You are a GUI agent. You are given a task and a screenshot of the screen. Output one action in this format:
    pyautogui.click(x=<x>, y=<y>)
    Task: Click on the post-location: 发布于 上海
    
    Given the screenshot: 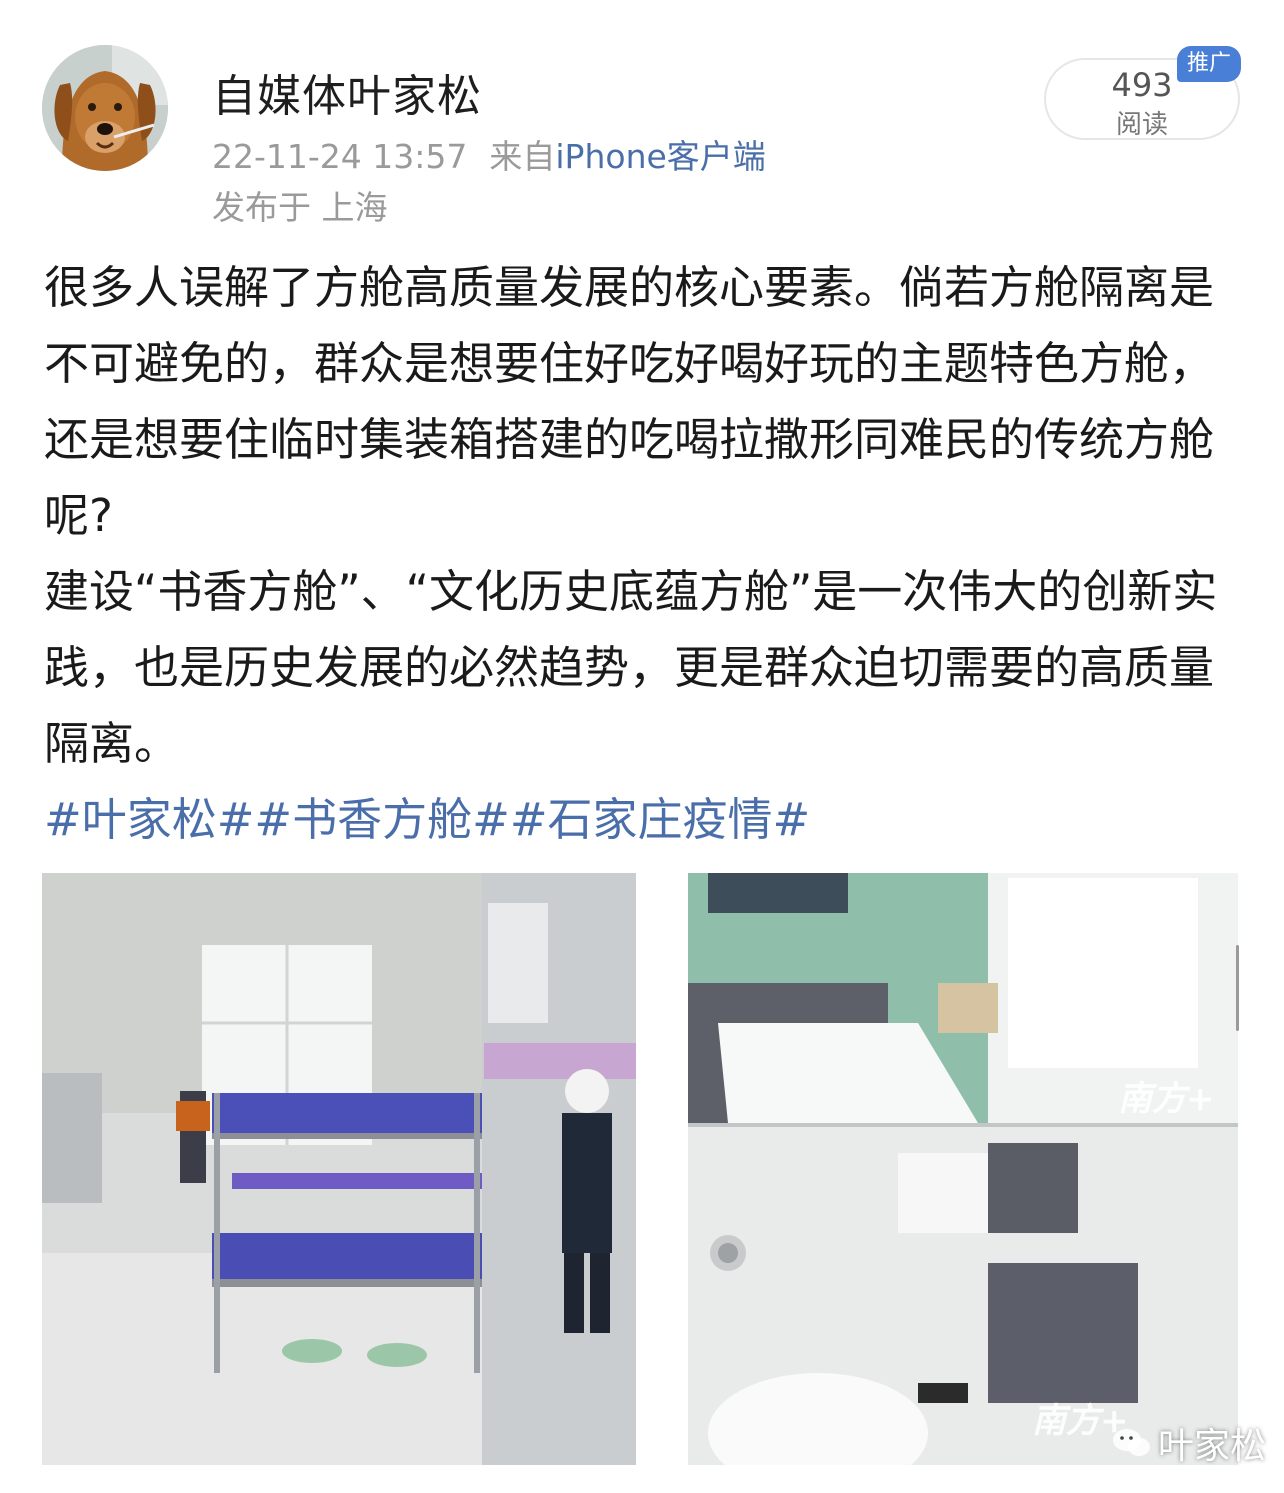 What is the action you would take?
    pyautogui.click(x=300, y=207)
    